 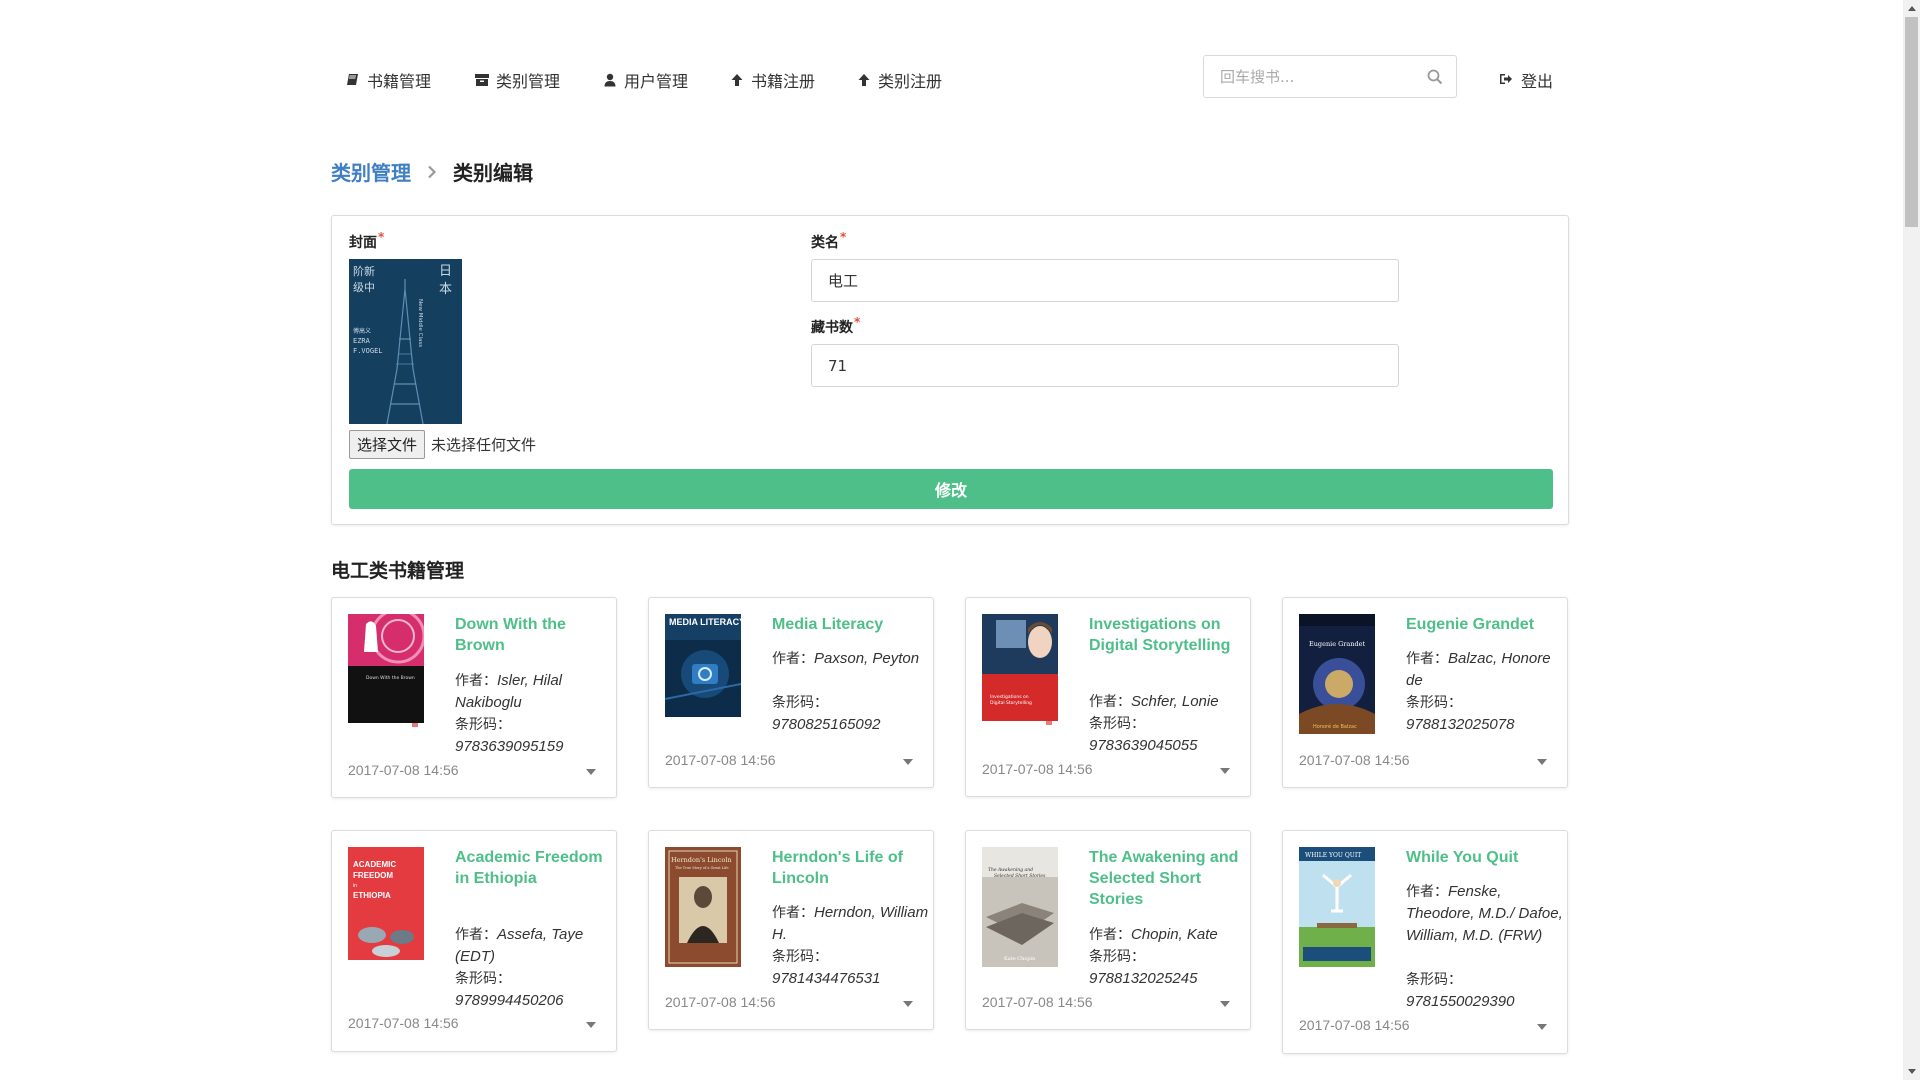 What do you see at coordinates (1153, 934) in the screenshot?
I see `book-author: 作者：Chopin, Kate` at bounding box center [1153, 934].